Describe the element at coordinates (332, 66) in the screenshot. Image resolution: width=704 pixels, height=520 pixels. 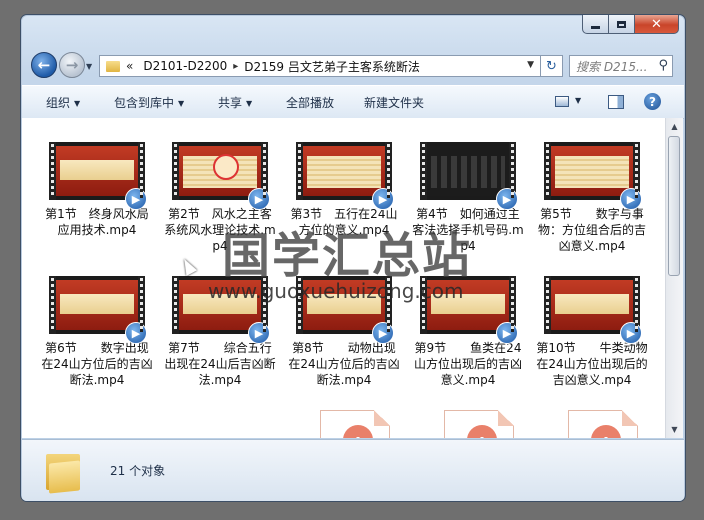
I see `breadcrumb-item-current: D2159 吕文艺弟子主客系统断法` at that location.